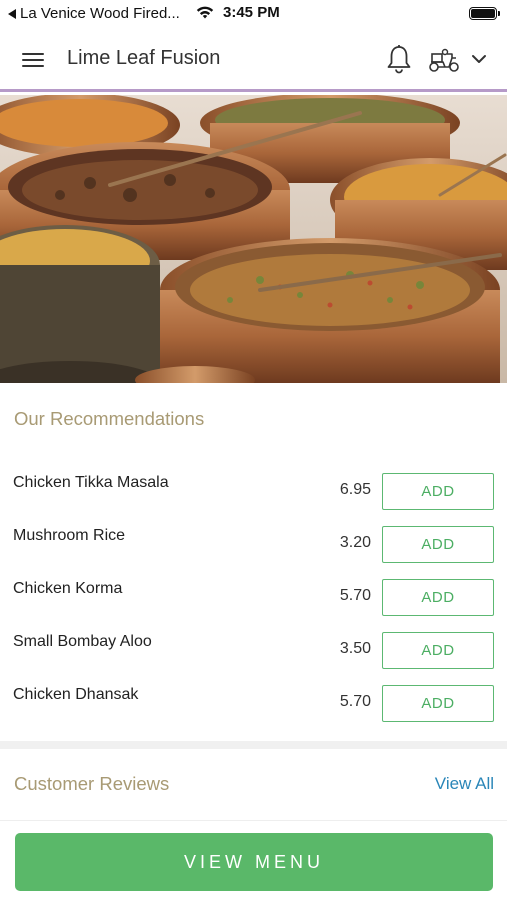  What do you see at coordinates (69, 535) in the screenshot?
I see `item-name: Mushroom Rice` at bounding box center [69, 535].